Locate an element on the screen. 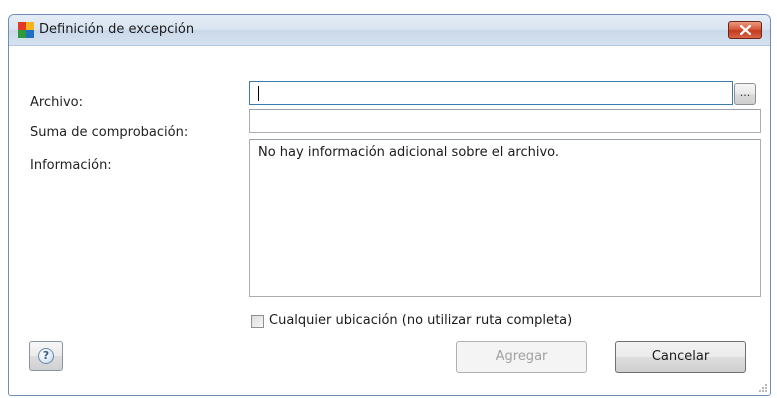  resize-grip-icon is located at coordinates (762, 387).